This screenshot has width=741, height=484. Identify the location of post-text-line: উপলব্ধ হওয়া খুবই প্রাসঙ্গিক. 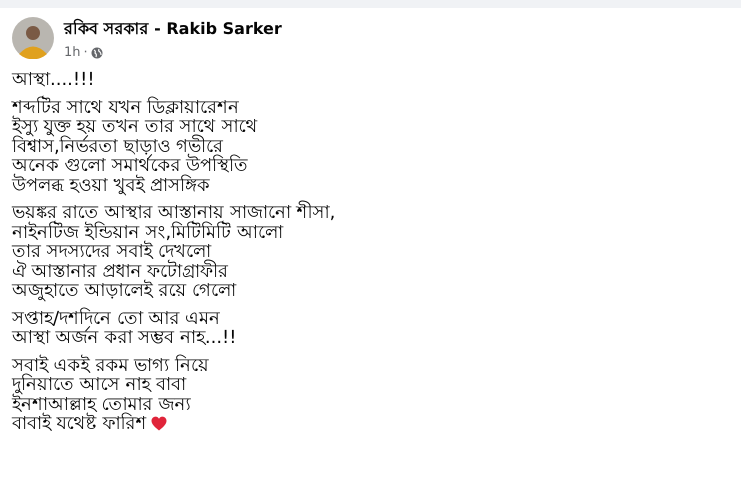
(111, 185).